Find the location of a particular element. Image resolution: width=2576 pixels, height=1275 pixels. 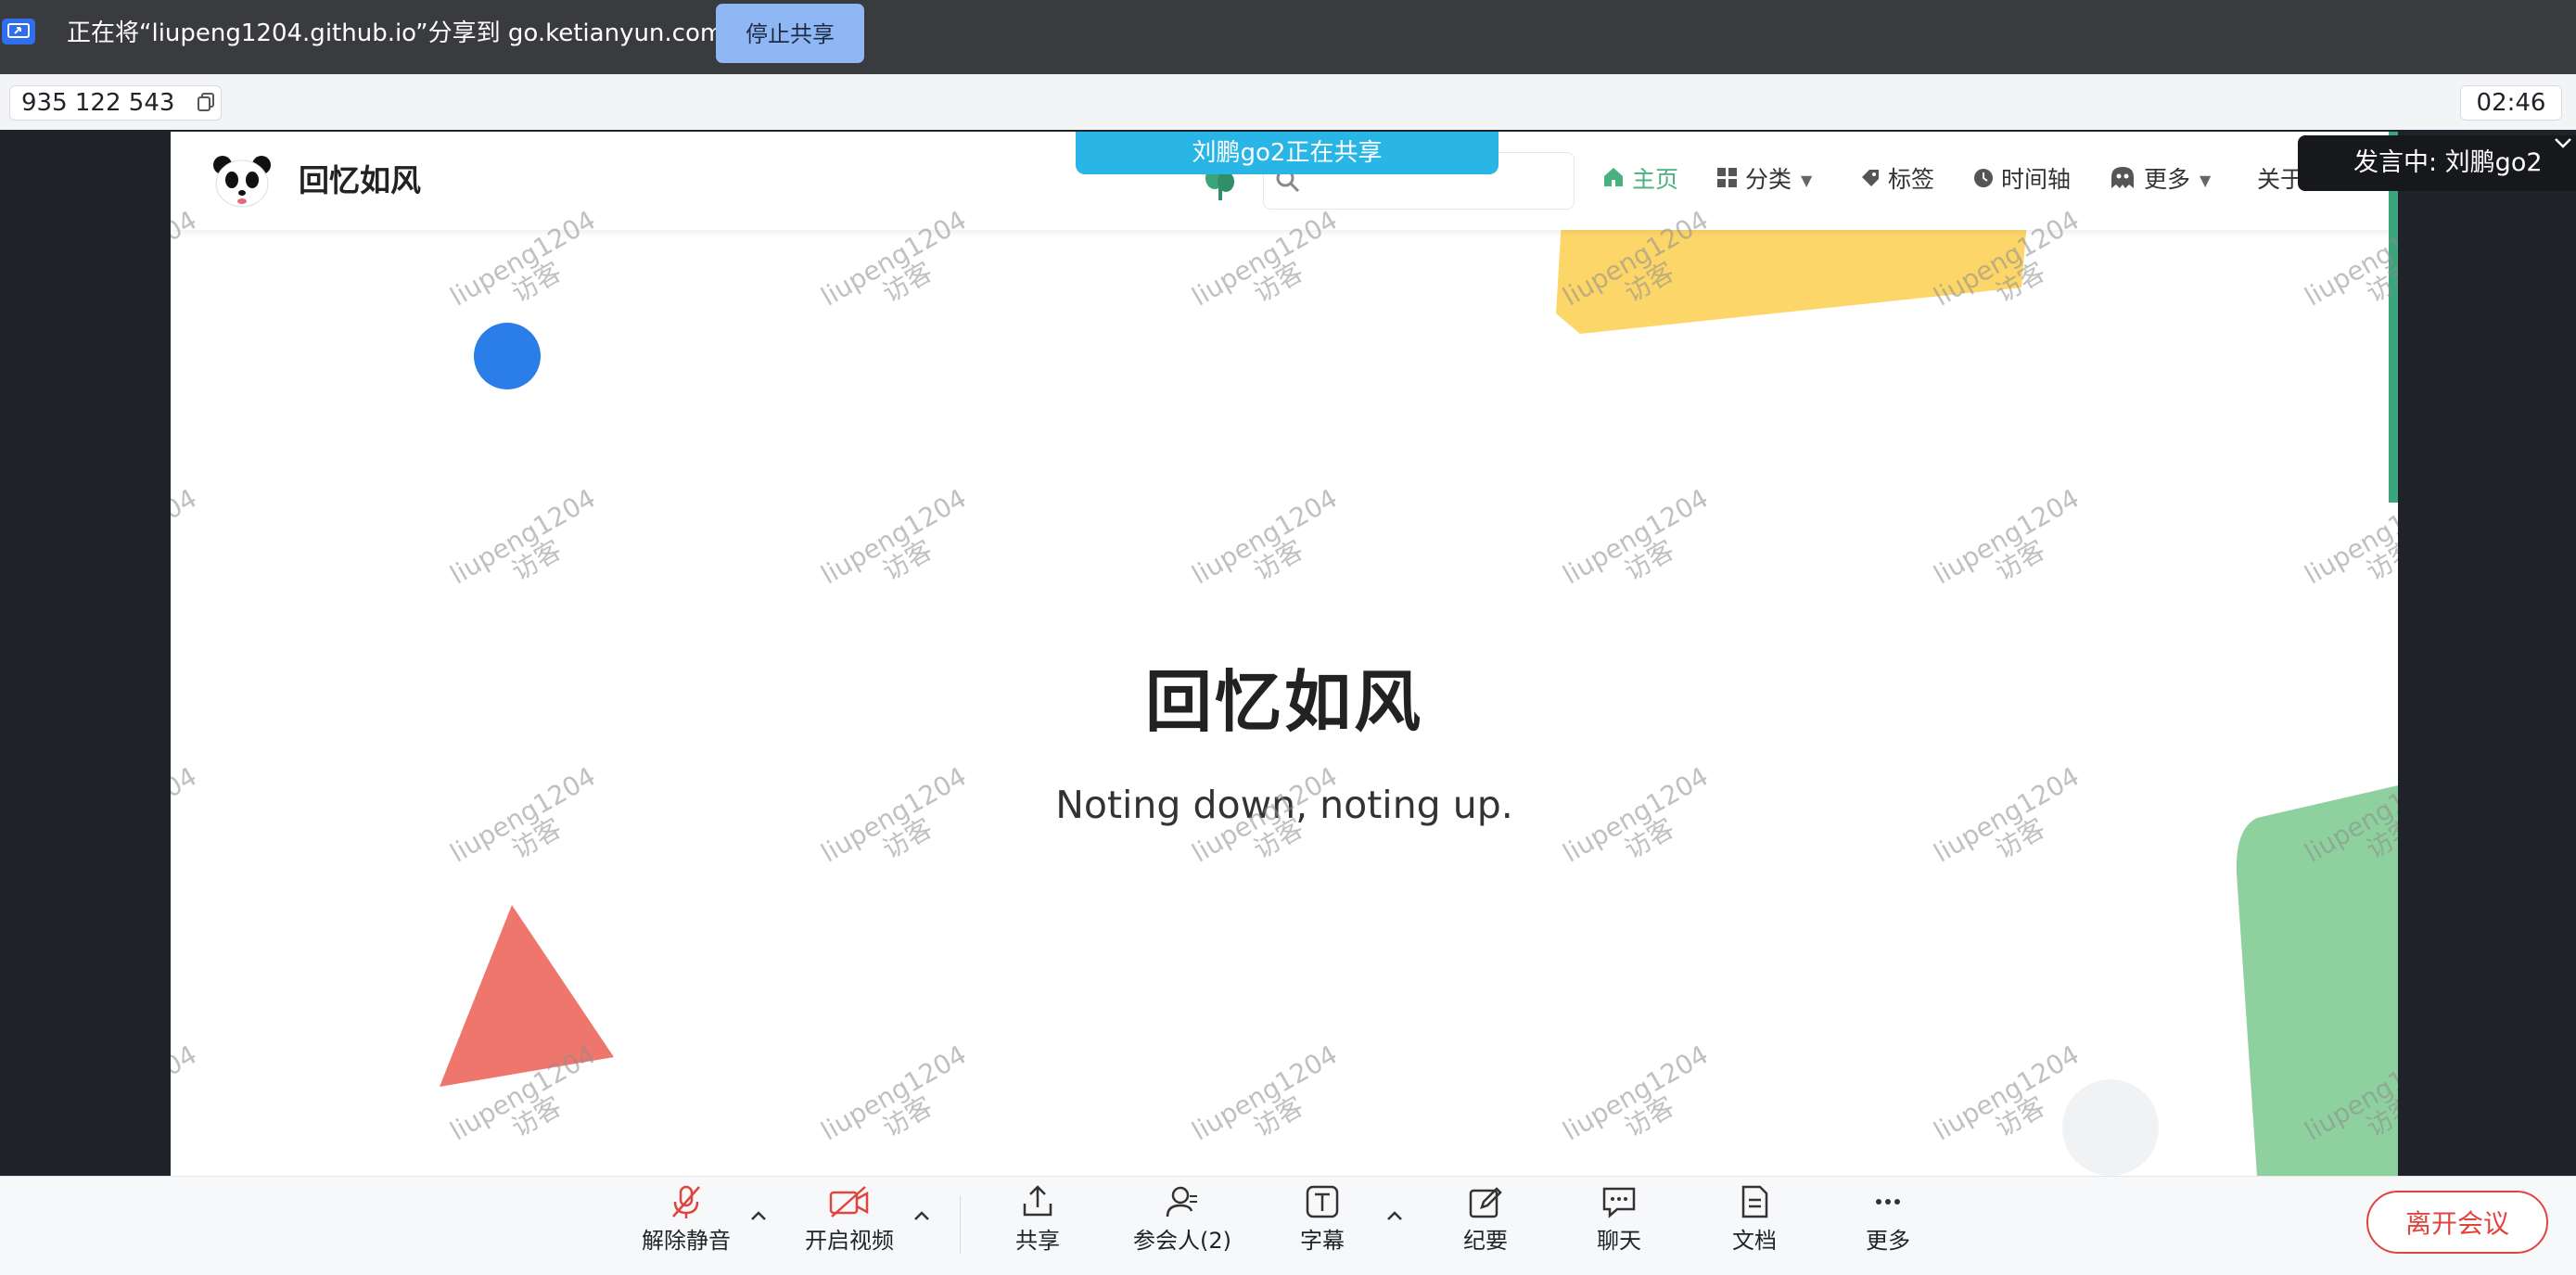

blue-dot-shape is located at coordinates (508, 356).